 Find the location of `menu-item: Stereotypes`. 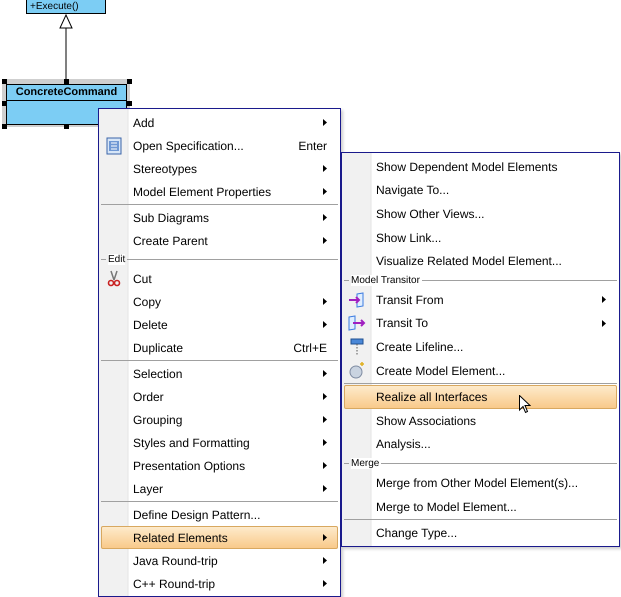

menu-item: Stereotypes is located at coordinates (219, 168).